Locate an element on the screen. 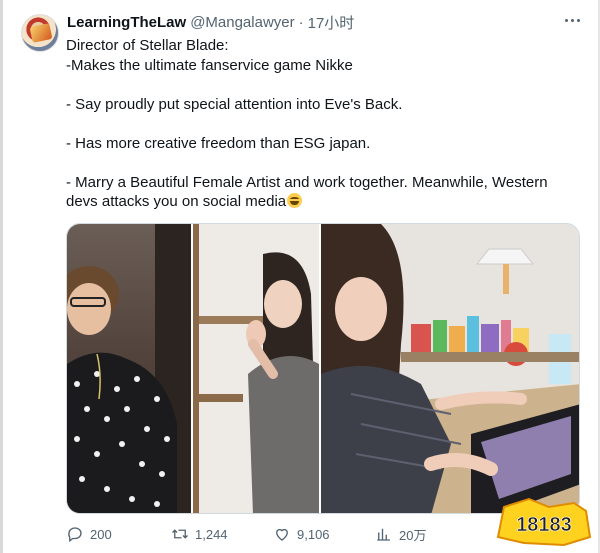  grinning-squinting-face-emoji-icon is located at coordinates (295, 200).